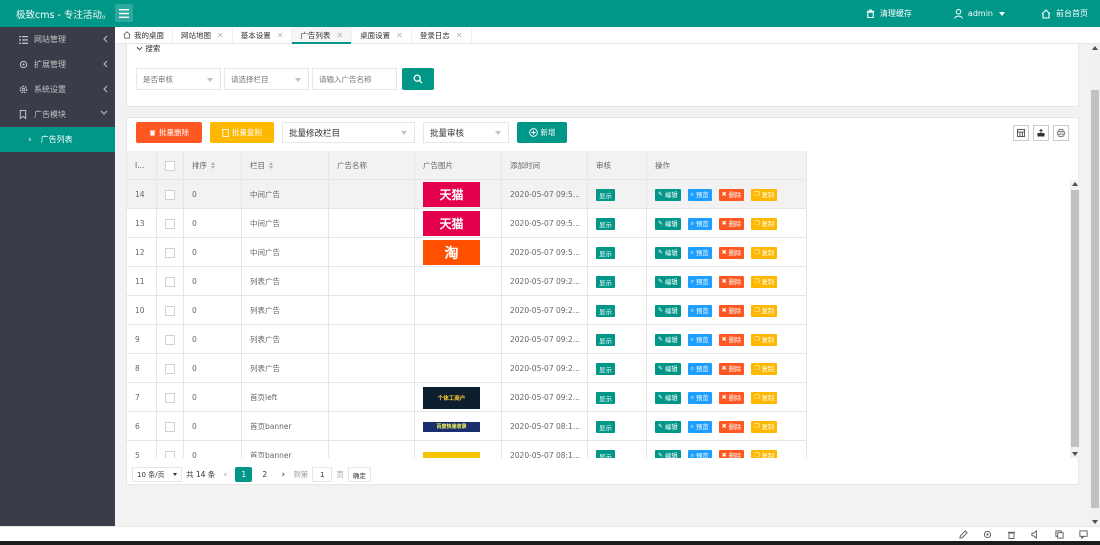 This screenshot has height=545, width=1100. I want to click on scrollbar-thumb, so click(1095, 299).